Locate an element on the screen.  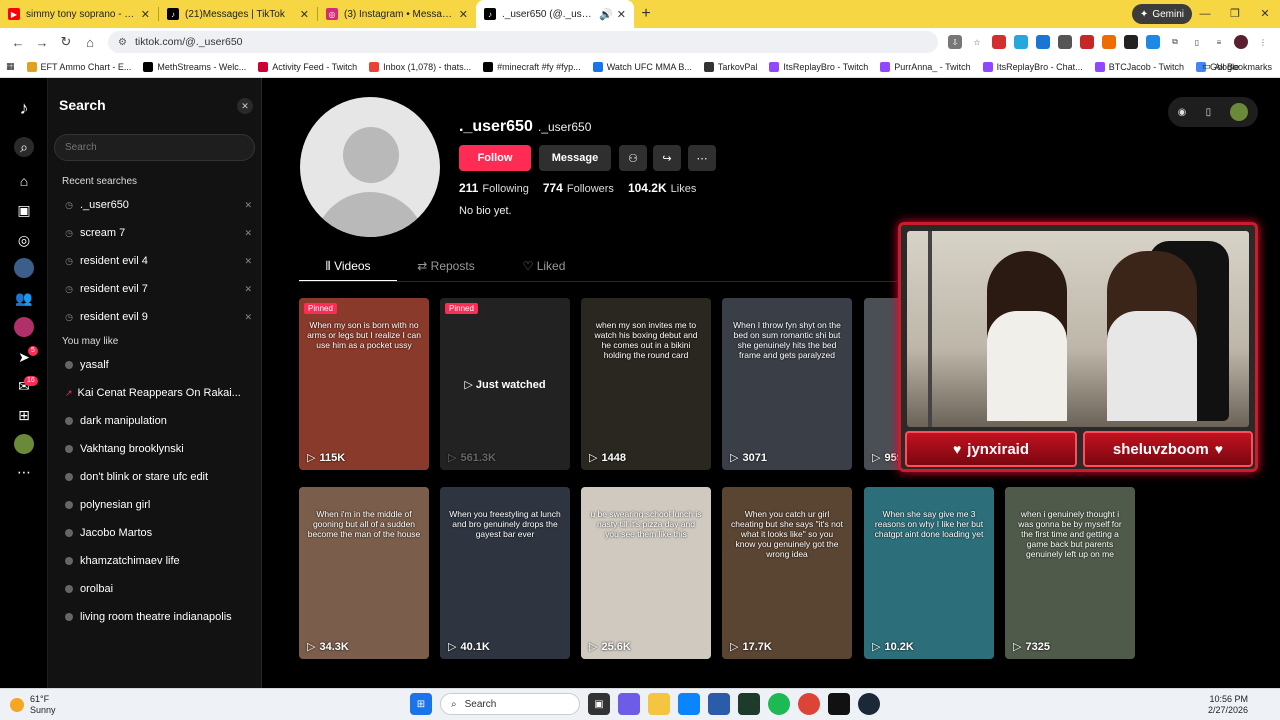
browser-tab: ▶ simmy tony soprano - YouTube ✕ is located at coordinates (79, 14).